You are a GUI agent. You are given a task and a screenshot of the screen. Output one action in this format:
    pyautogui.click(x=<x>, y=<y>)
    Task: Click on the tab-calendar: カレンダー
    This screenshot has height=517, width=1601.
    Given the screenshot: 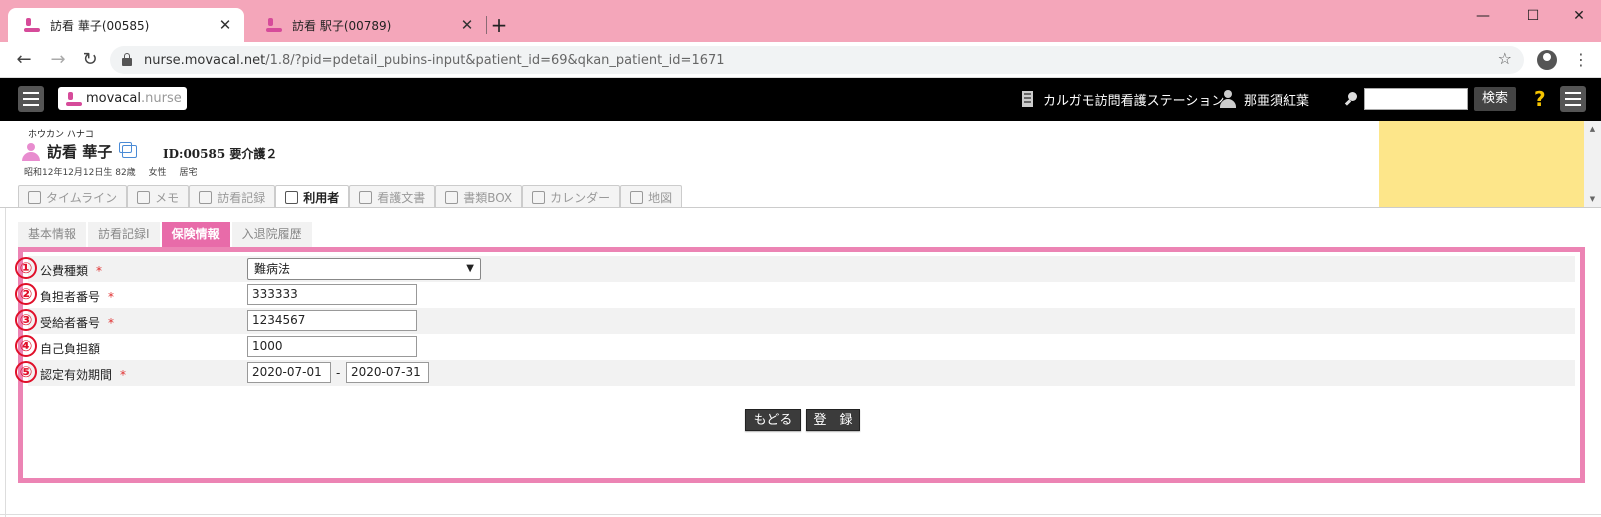 What is the action you would take?
    pyautogui.click(x=571, y=196)
    